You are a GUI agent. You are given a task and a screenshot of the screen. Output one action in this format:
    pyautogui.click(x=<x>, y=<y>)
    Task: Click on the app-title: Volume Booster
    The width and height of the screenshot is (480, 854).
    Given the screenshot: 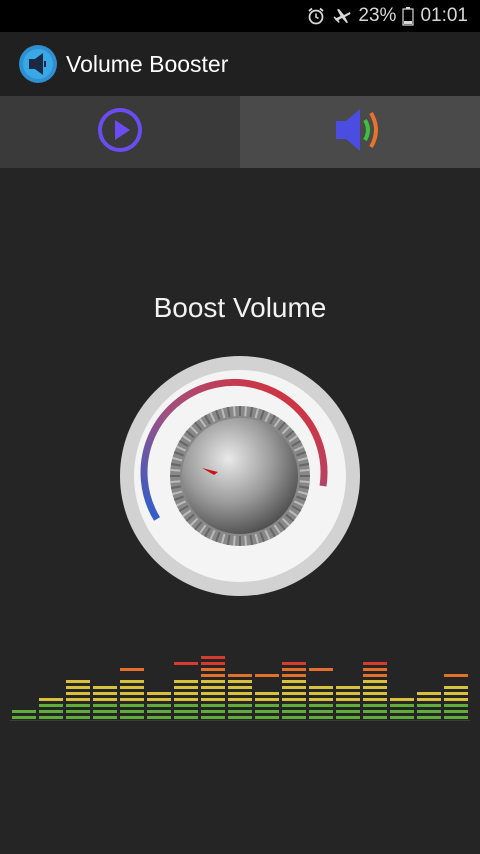 What is the action you would take?
    pyautogui.click(x=147, y=64)
    